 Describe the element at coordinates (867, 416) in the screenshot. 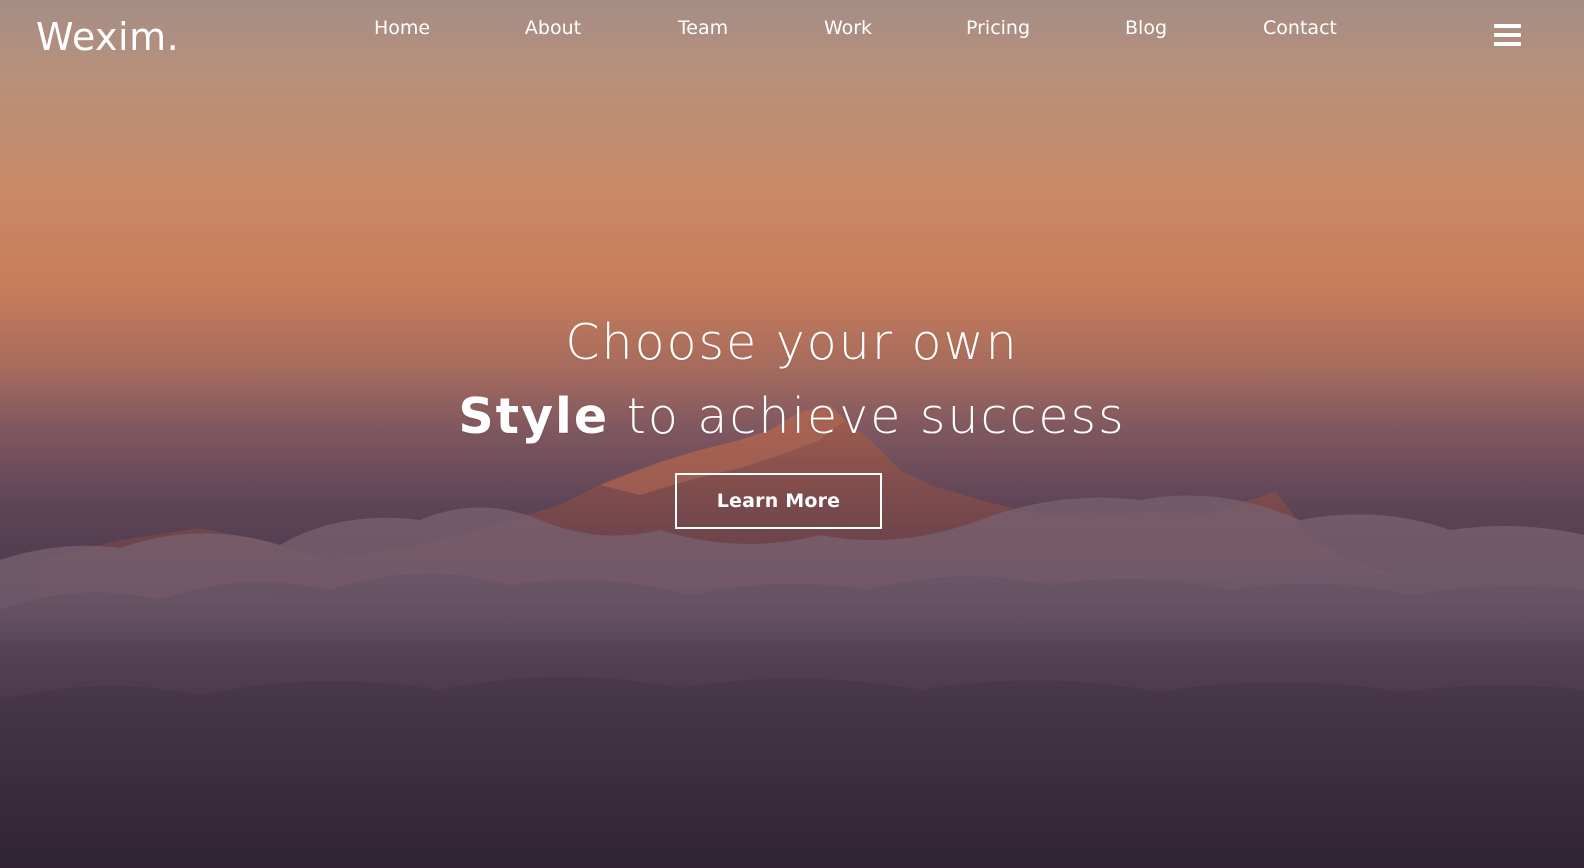

I see `hero-line-2-rest: to achieve success` at that location.